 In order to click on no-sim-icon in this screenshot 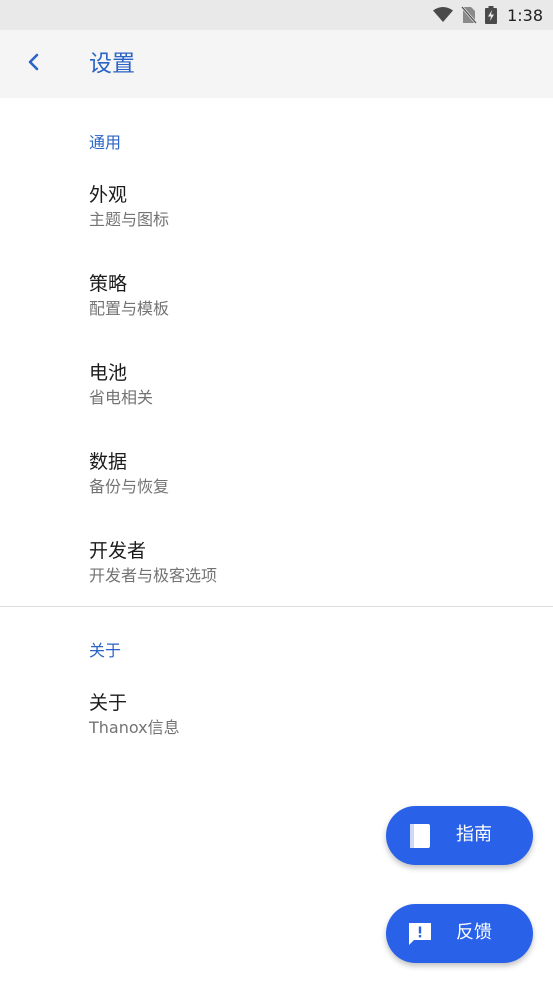, I will do `click(469, 15)`.